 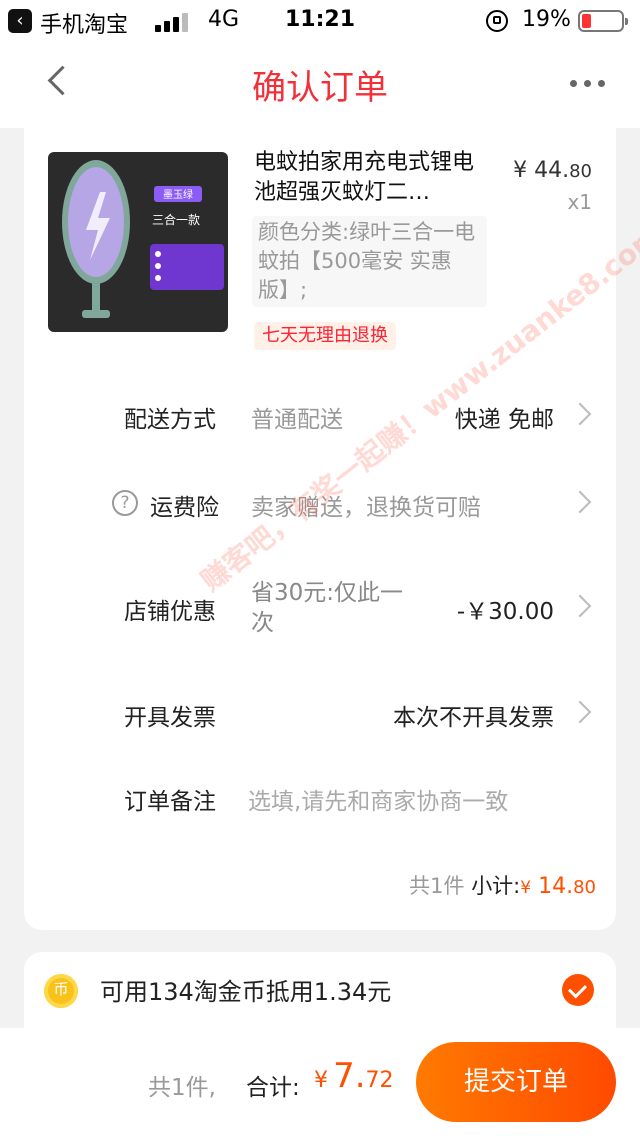 What do you see at coordinates (546, 19) in the screenshot?
I see `battery-percent: 19%` at bounding box center [546, 19].